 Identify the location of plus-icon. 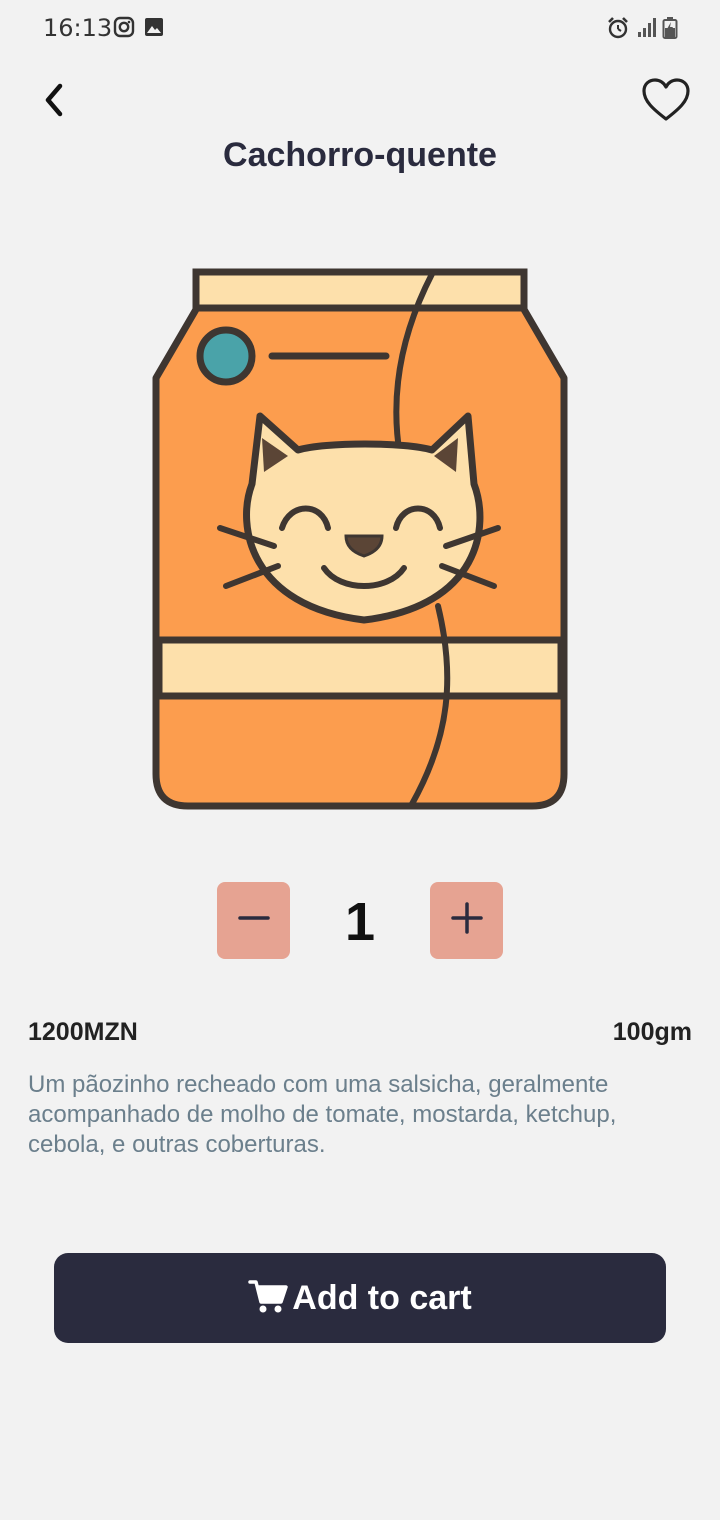
(467, 920).